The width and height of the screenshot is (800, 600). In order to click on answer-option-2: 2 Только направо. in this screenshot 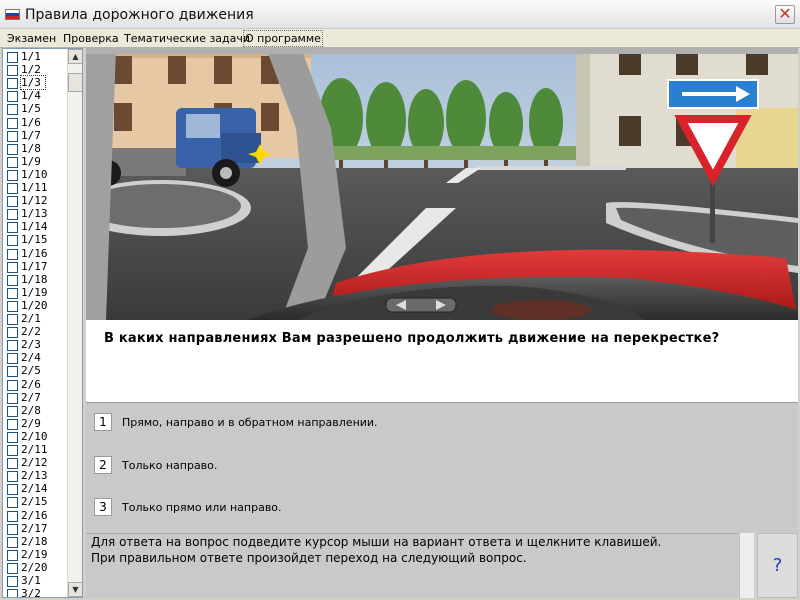, I will do `click(434, 466)`.